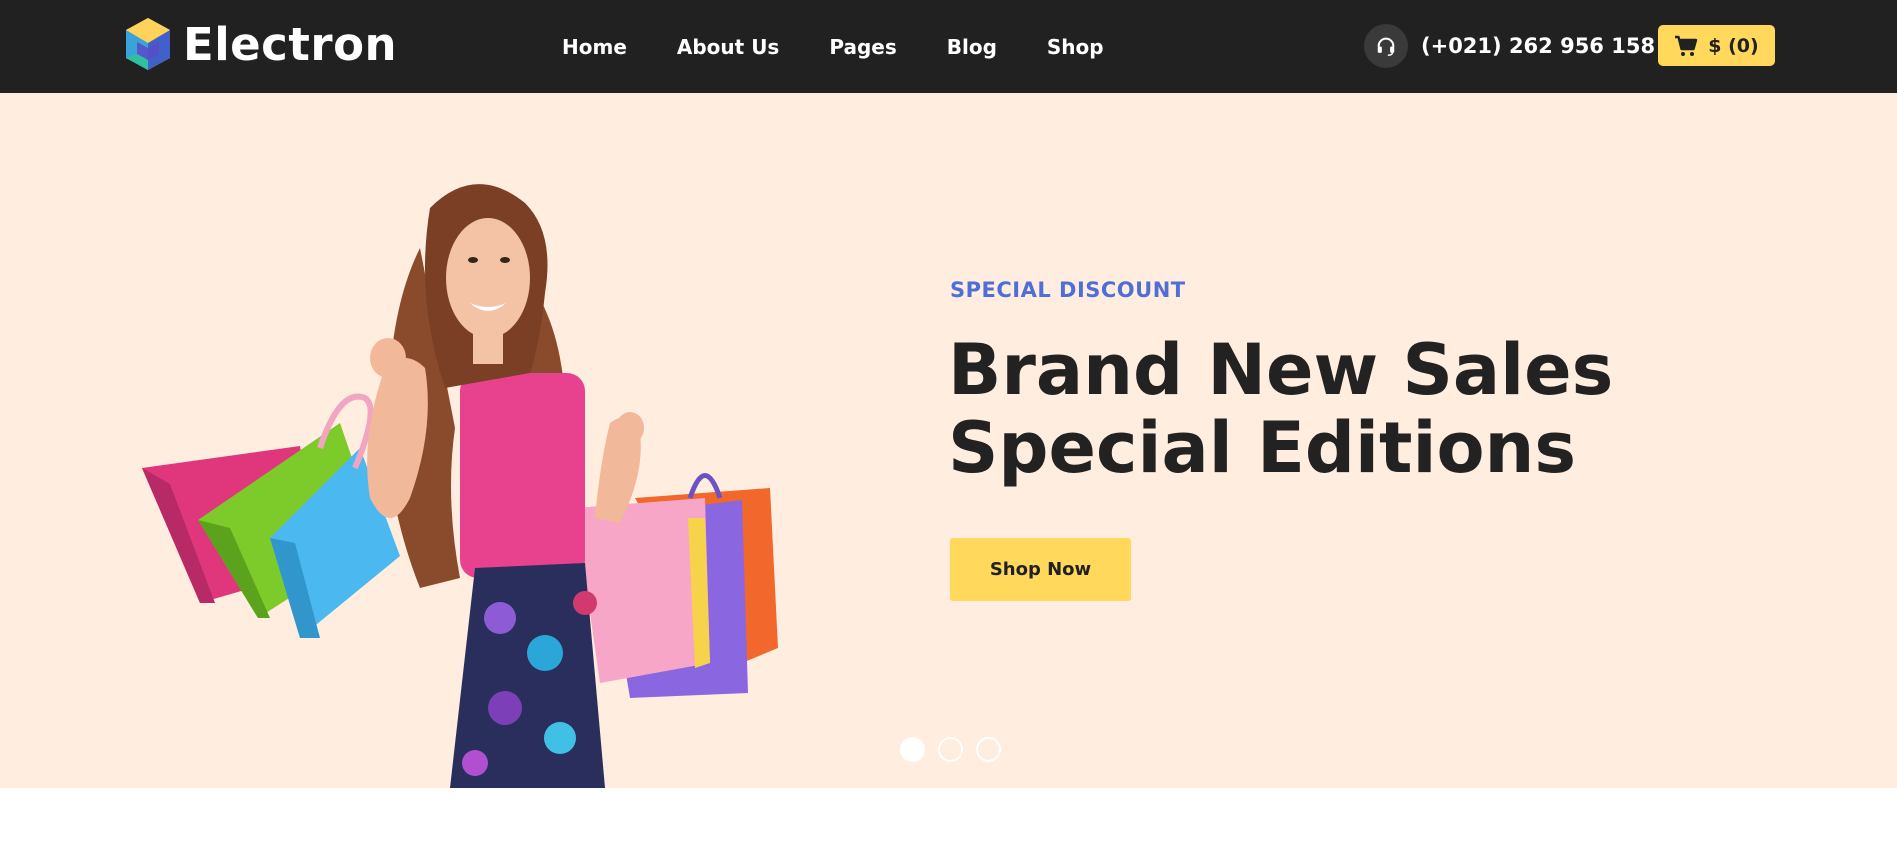 Image resolution: width=1897 pixels, height=865 pixels. I want to click on nav-item-shop: Shop, so click(1075, 47).